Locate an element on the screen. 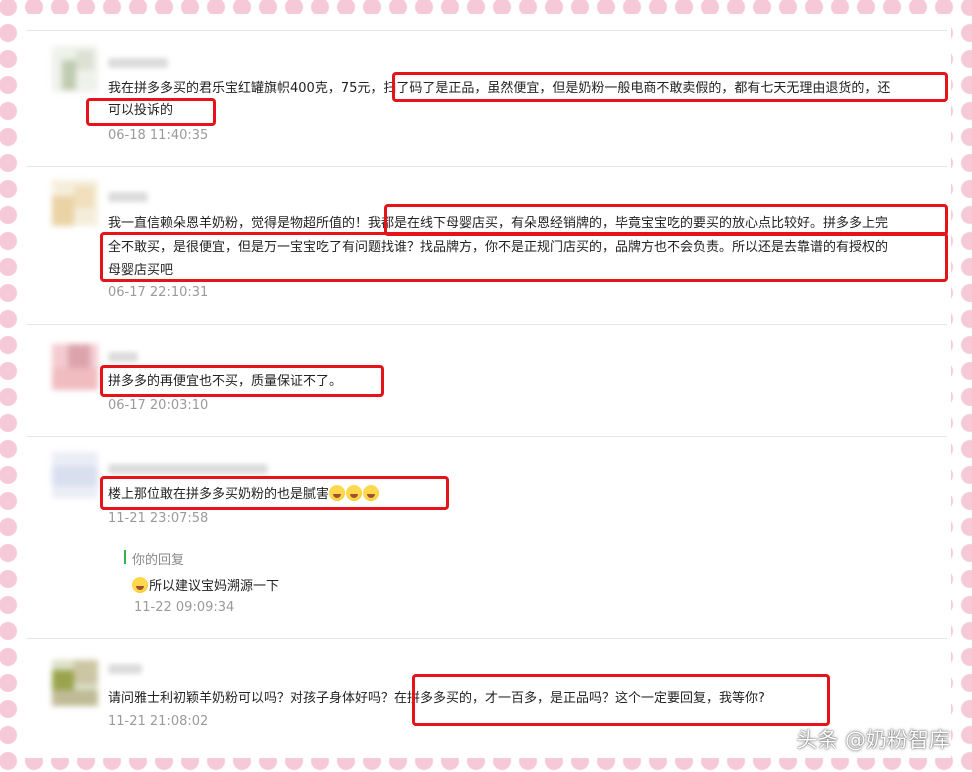 This screenshot has width=972, height=772. comment-text: 拼多多的再便宜也不买，质量保证不了。 is located at coordinates (225, 381).